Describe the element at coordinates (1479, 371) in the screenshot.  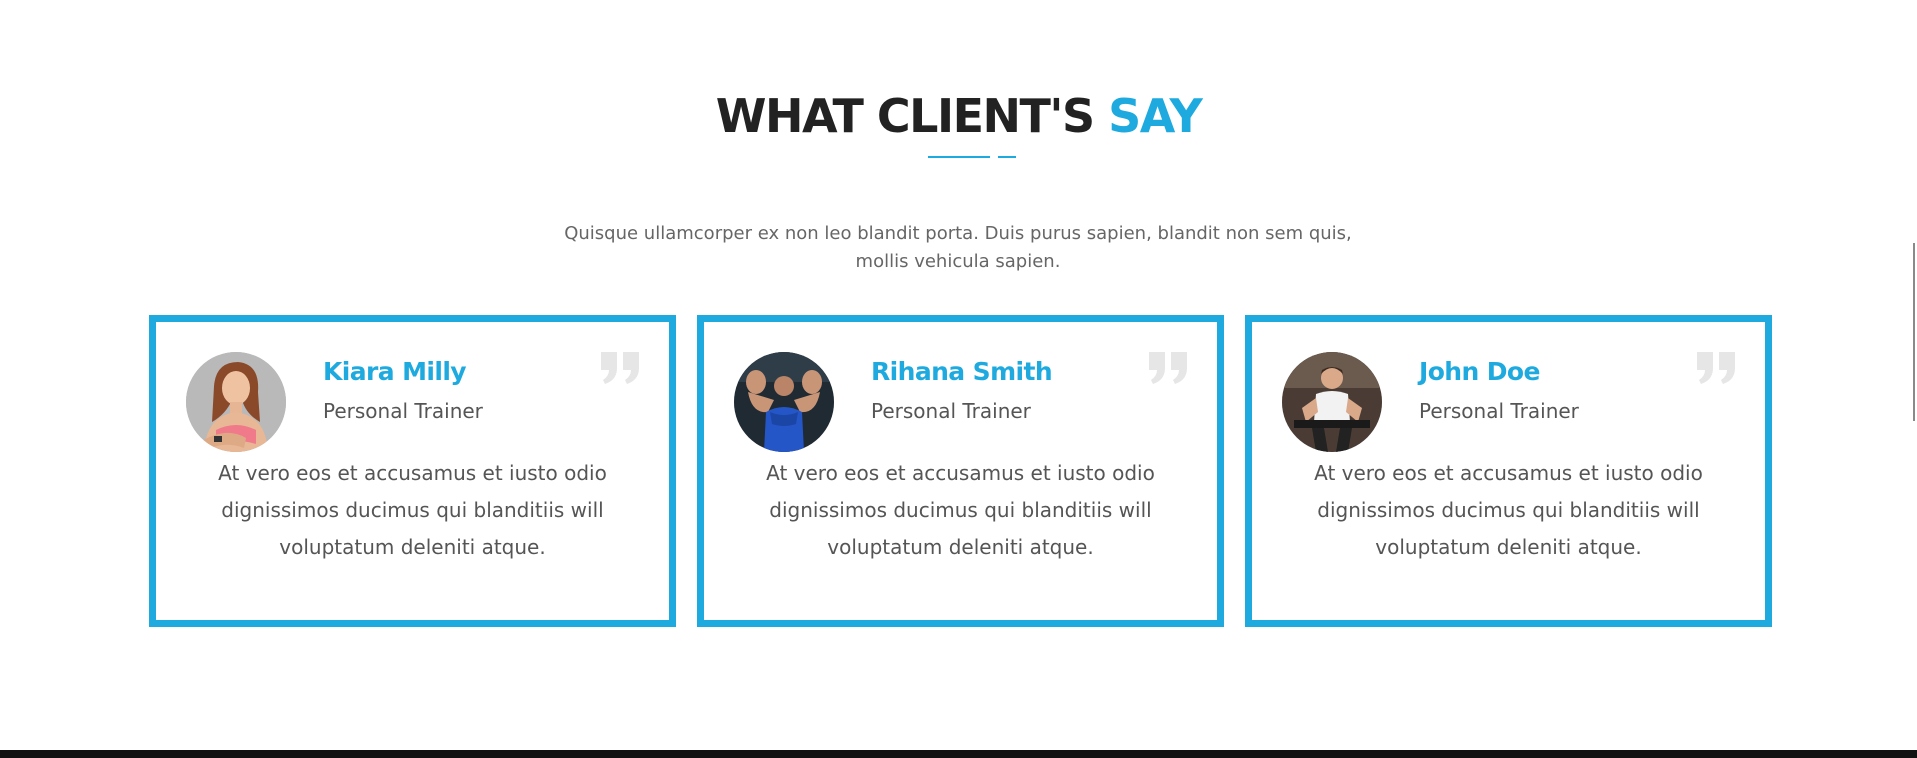
I see `client-name: John Doe` at that location.